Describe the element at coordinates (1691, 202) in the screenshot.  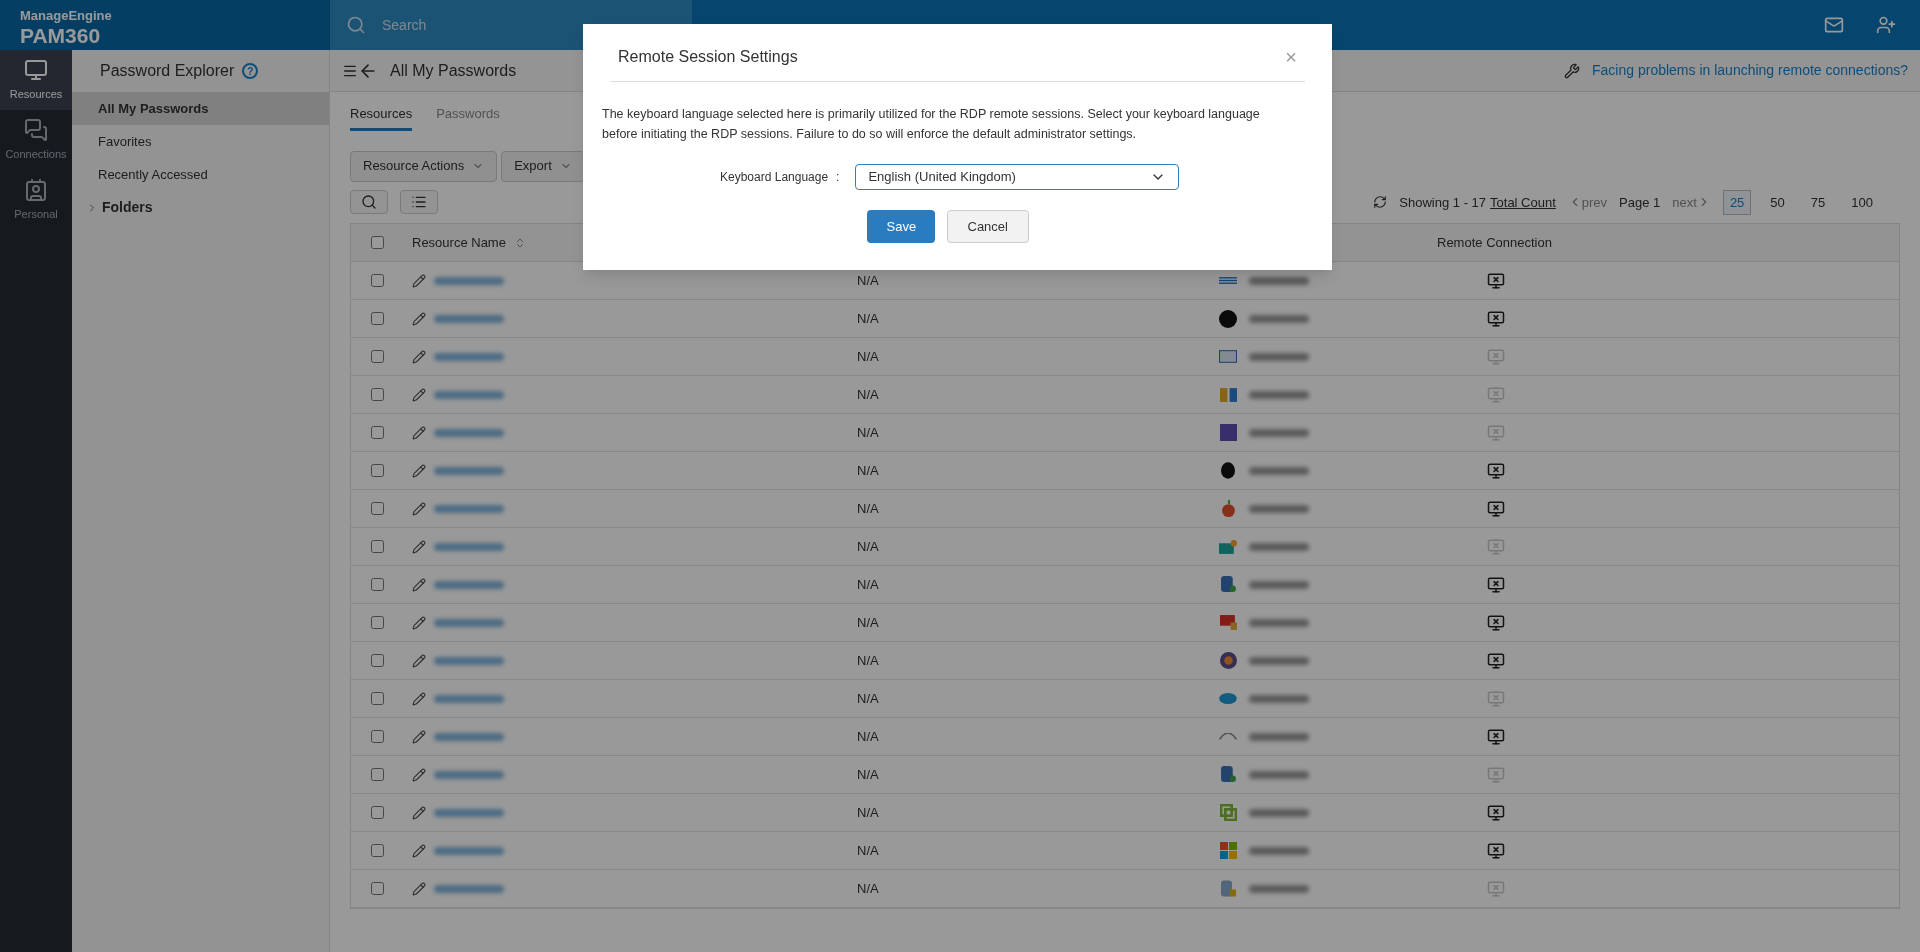
I see `next-button: next` at that location.